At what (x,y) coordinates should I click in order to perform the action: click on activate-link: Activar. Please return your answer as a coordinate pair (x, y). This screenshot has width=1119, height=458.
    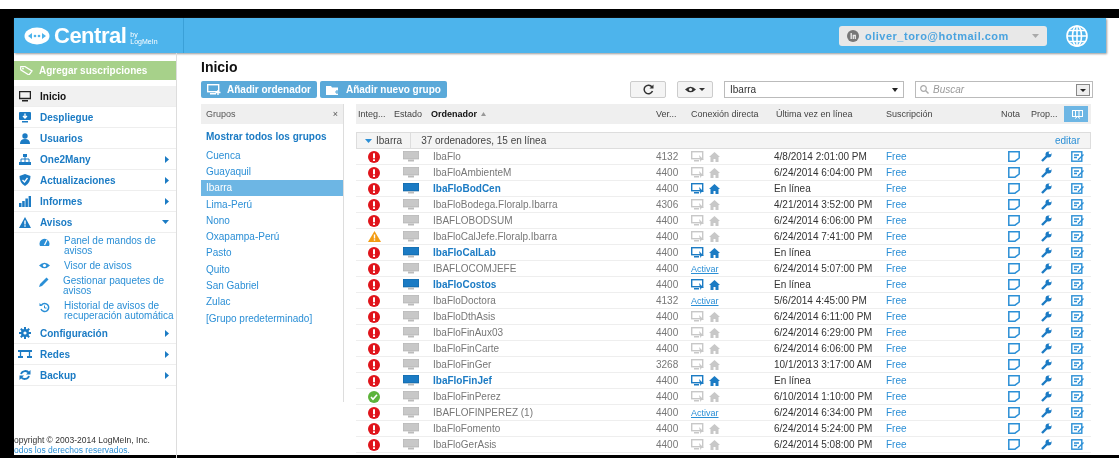
    Looking at the image, I should click on (705, 268).